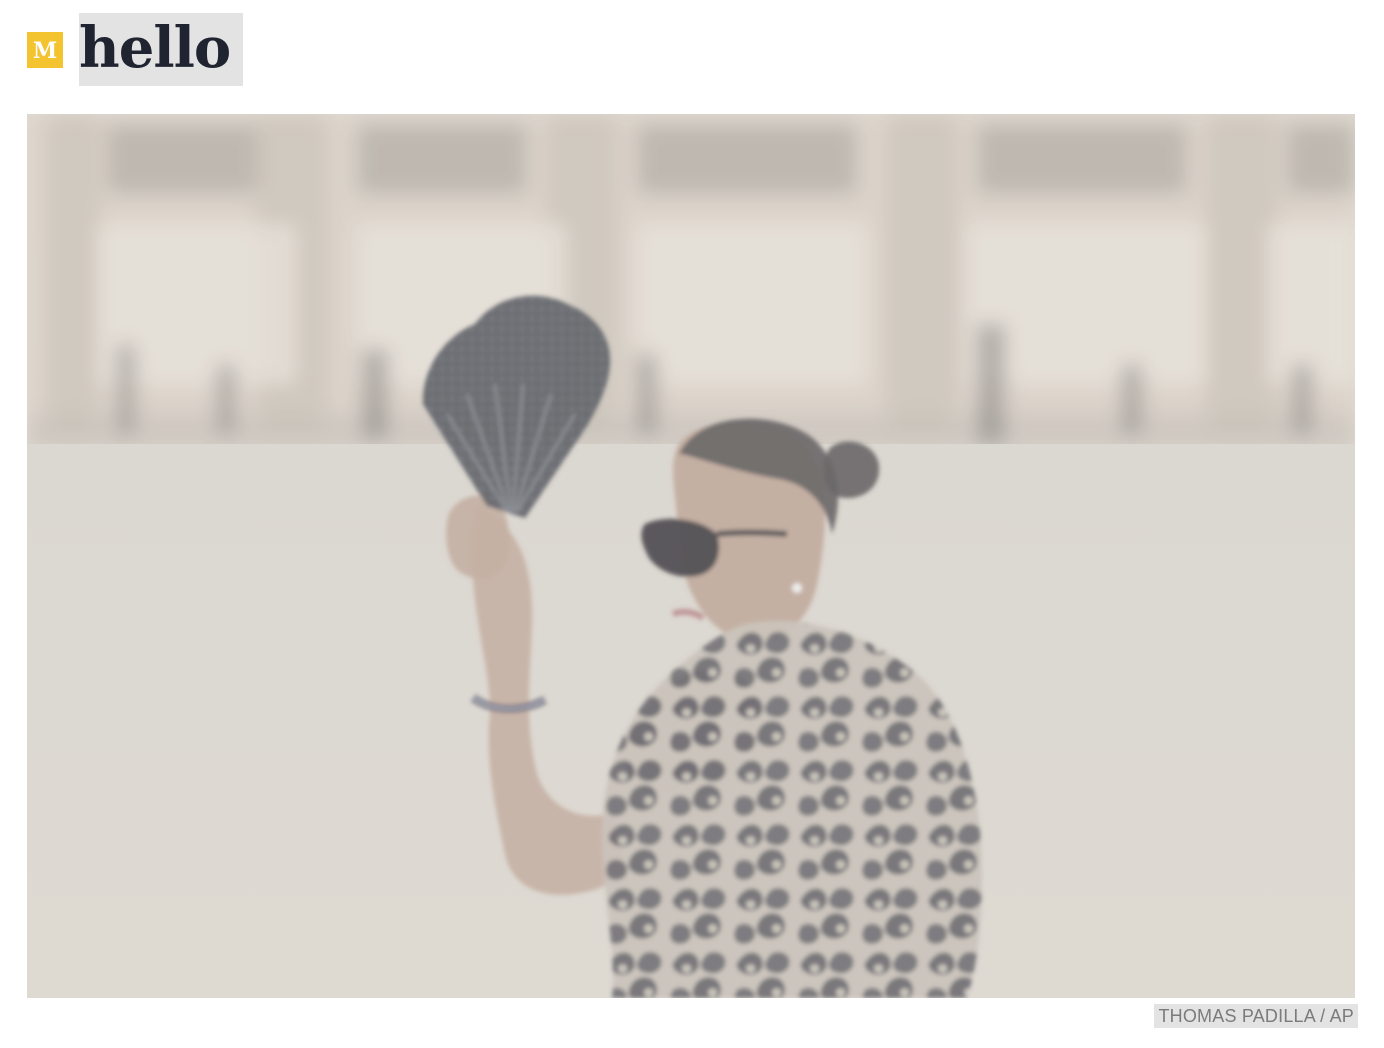  I want to click on brand-logo: M, so click(45, 49).